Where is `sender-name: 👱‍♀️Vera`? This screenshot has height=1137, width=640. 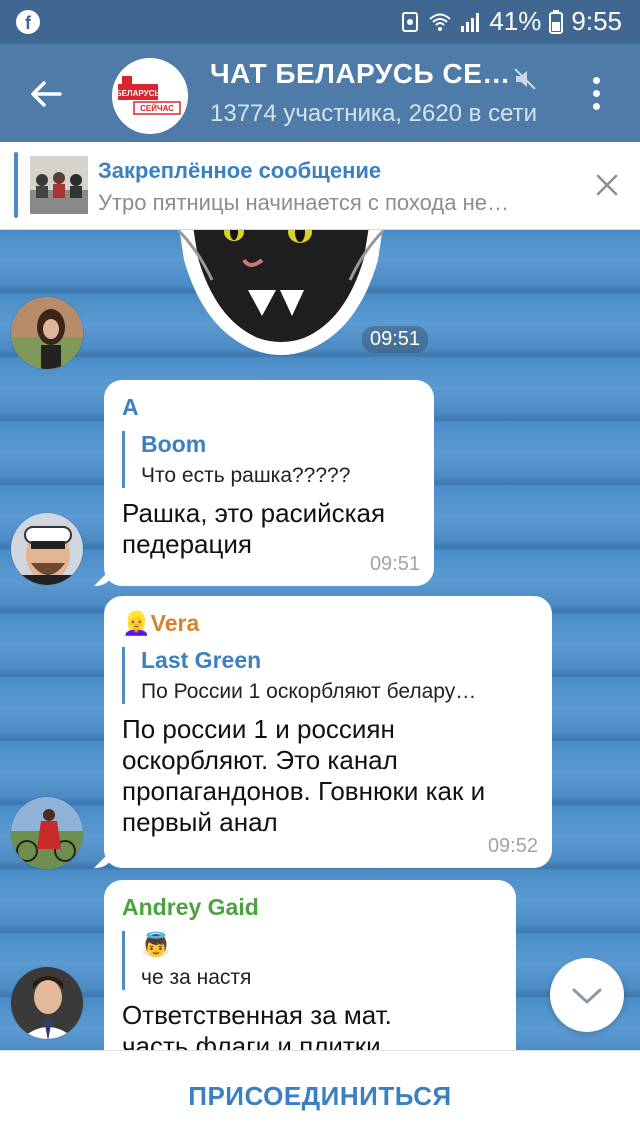 sender-name: 👱‍♀️Vera is located at coordinates (328, 623).